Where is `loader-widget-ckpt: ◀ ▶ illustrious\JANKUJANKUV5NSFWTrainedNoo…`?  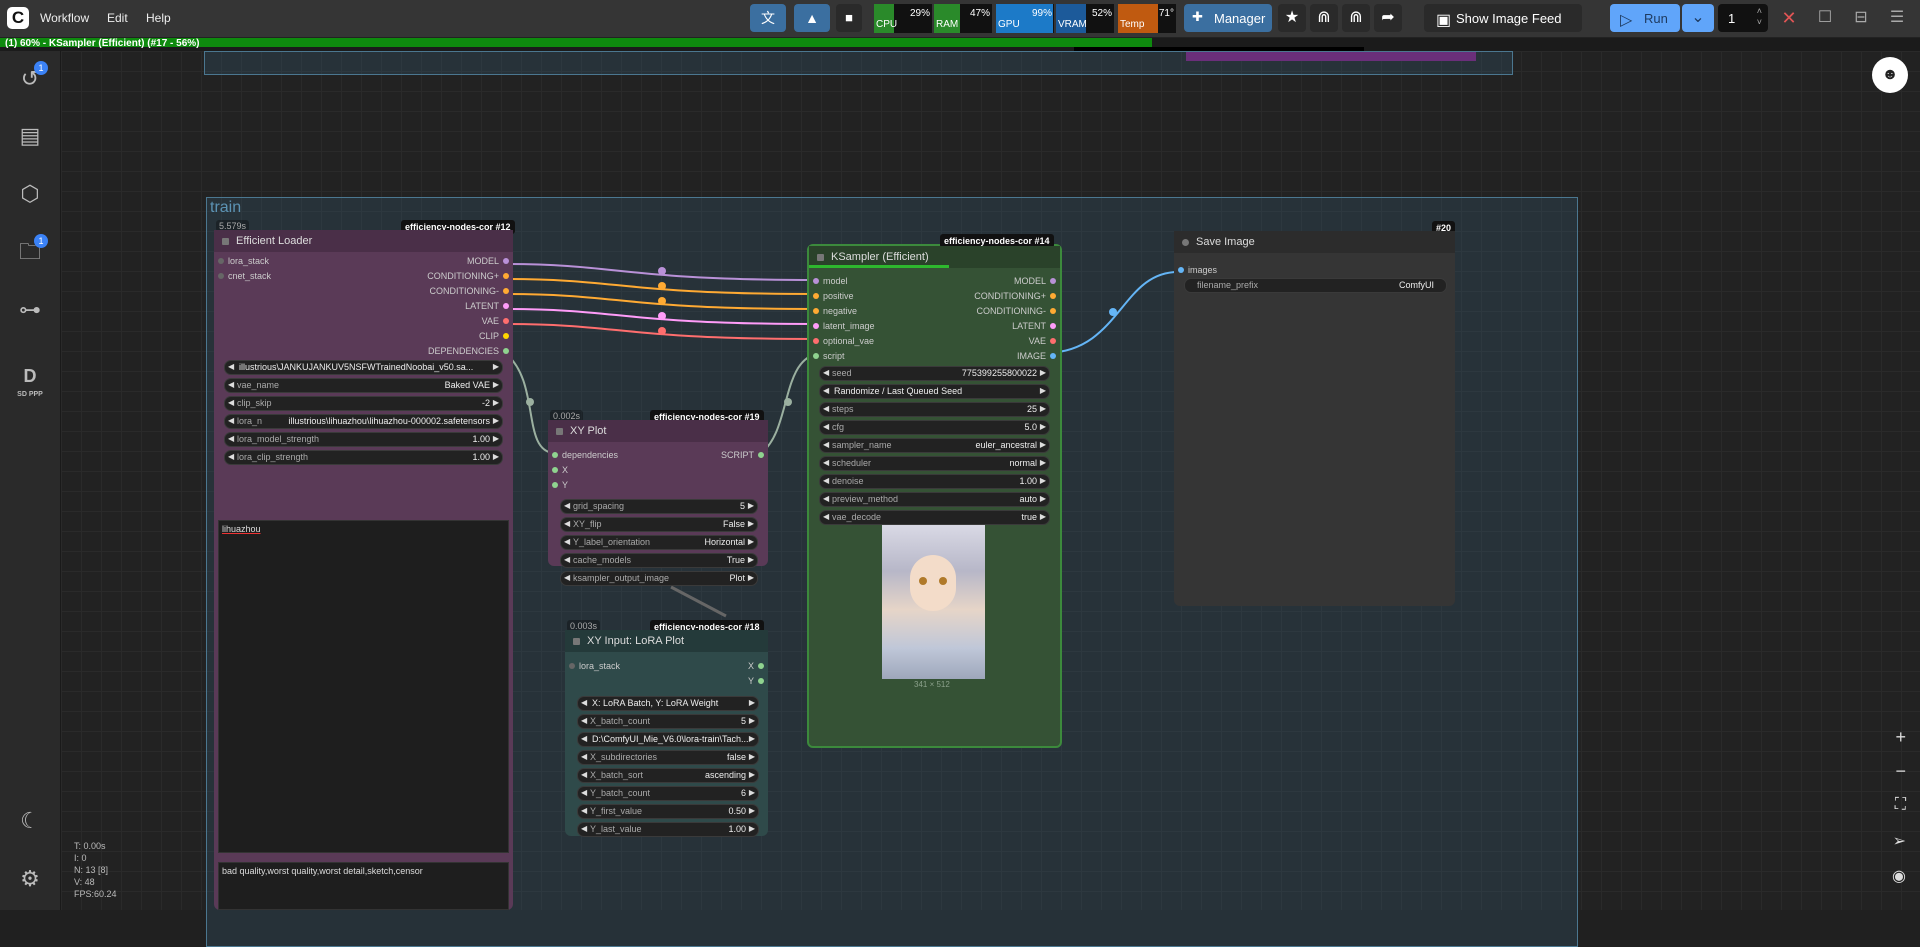
loader-widget-ckpt: ◀ ▶ illustrious\JANKUJANKUV5NSFWTrainedNoo… is located at coordinates (363, 367).